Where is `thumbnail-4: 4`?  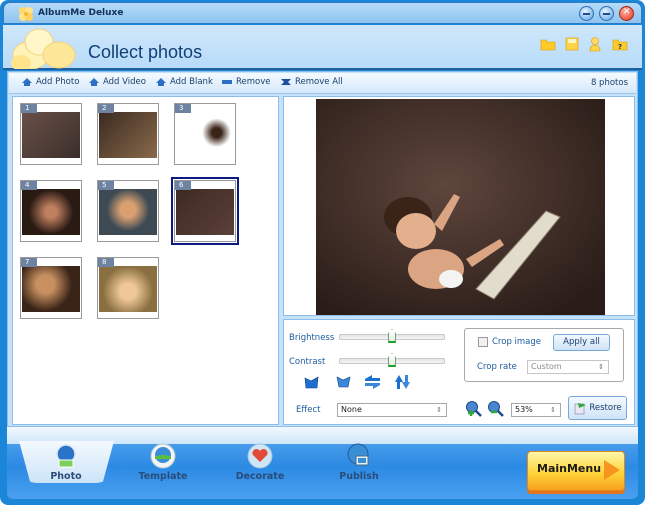
thumbnail-4: 4 is located at coordinates (51, 211).